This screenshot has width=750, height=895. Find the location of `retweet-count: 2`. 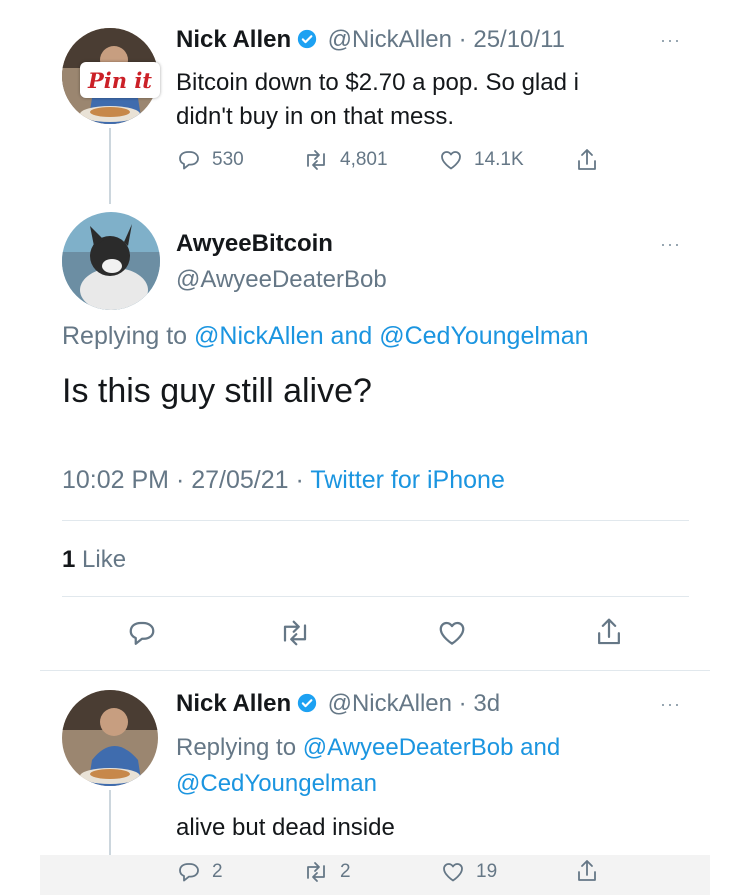

retweet-count: 2 is located at coordinates (345, 871).